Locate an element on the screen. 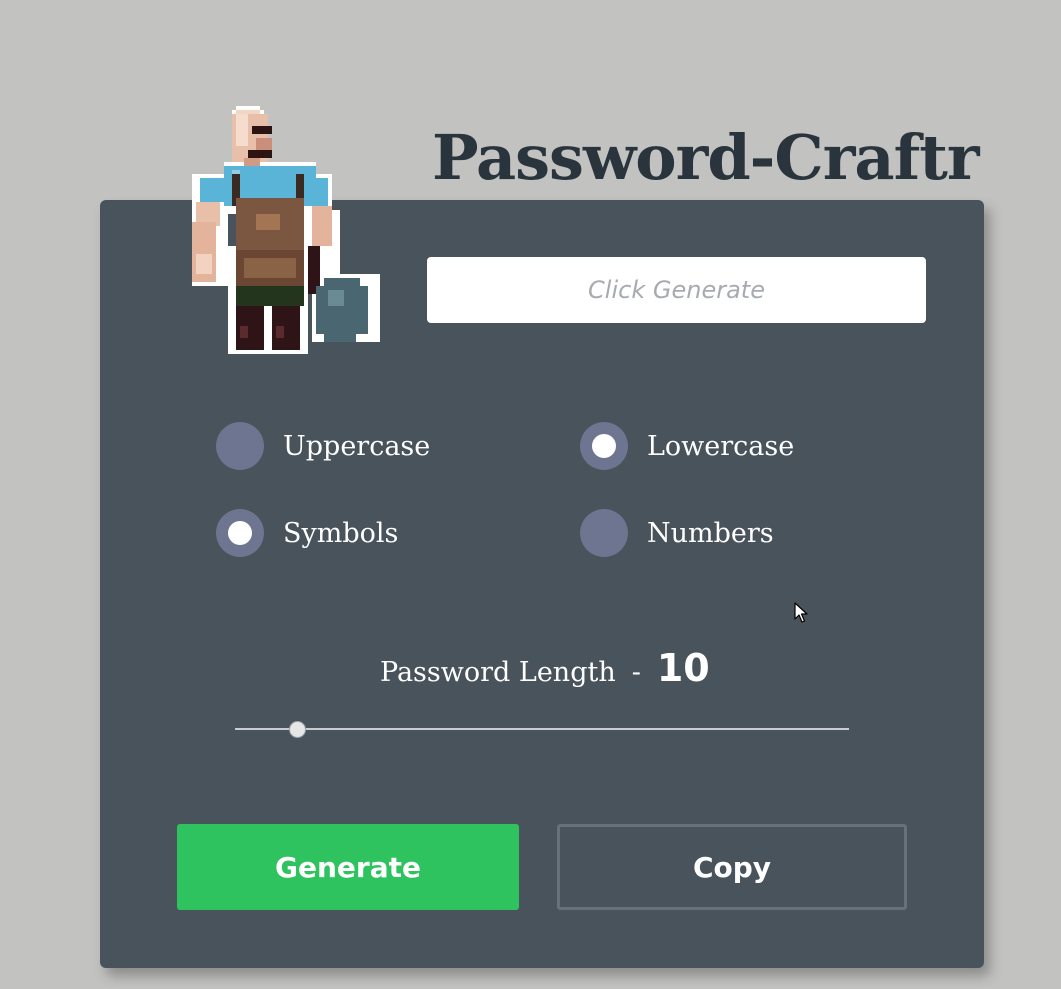 The height and width of the screenshot is (989, 1061). lowercase-radio is located at coordinates (604, 446).